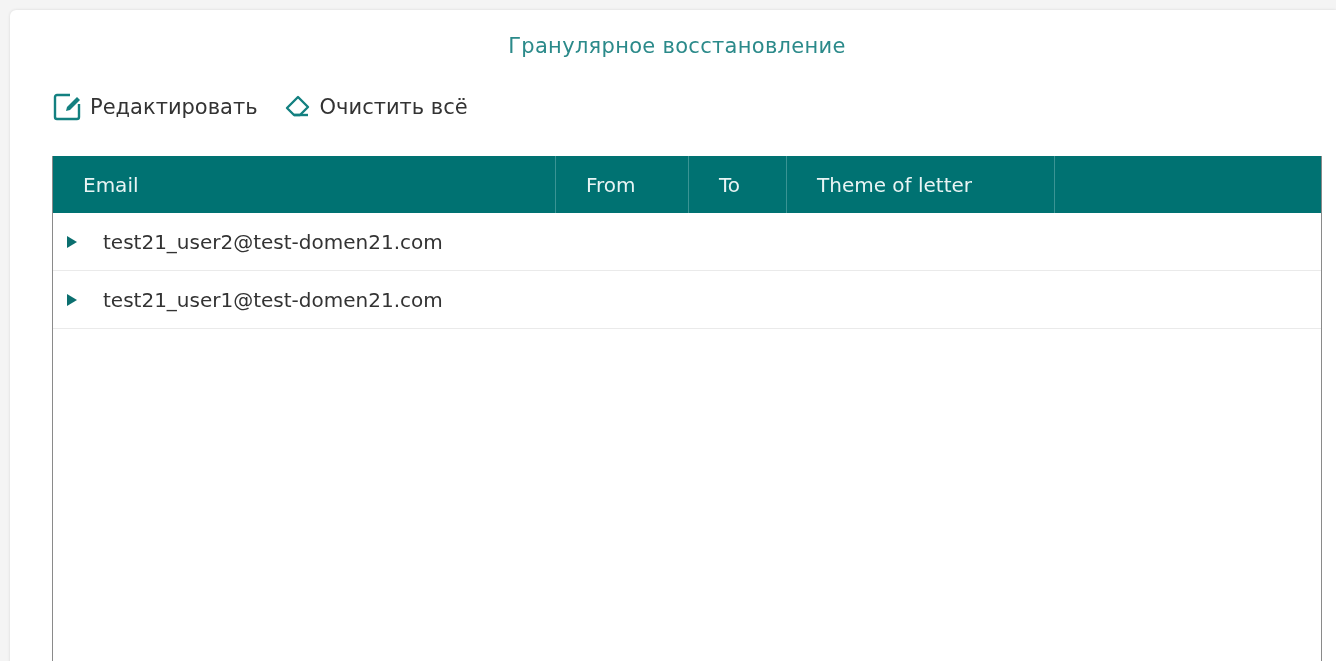  What do you see at coordinates (677, 46) in the screenshot?
I see `panel-title: Гранулярное восстановление` at bounding box center [677, 46].